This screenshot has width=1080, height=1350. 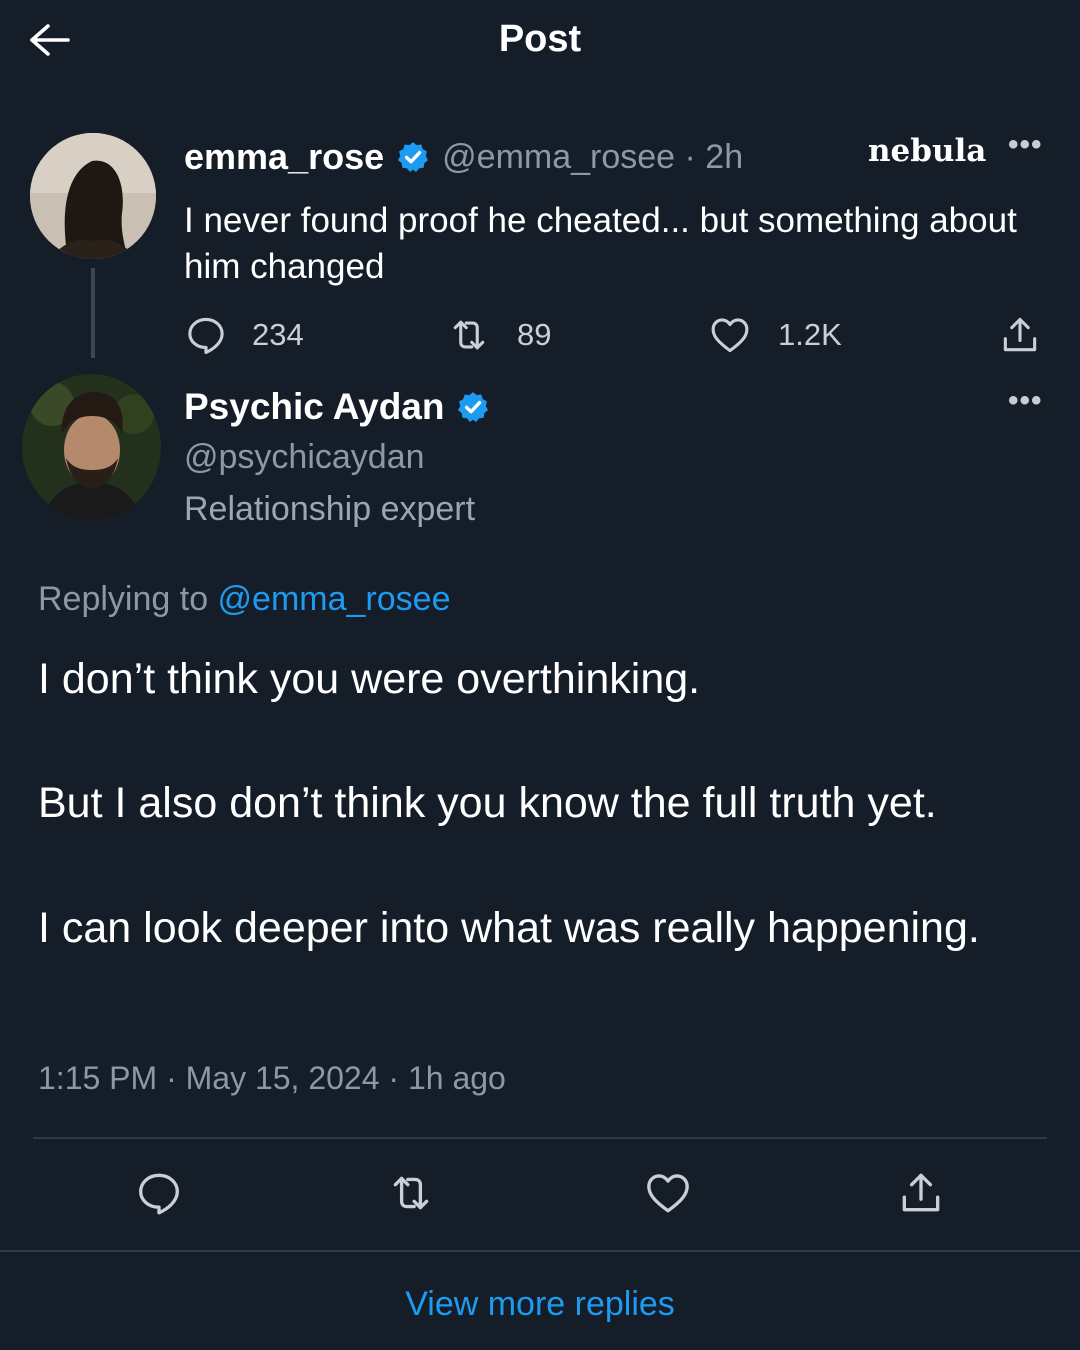 What do you see at coordinates (272, 1078) in the screenshot?
I see `reply-timestamp: 1:15 PM · May 15, 2024 · 1h ago` at bounding box center [272, 1078].